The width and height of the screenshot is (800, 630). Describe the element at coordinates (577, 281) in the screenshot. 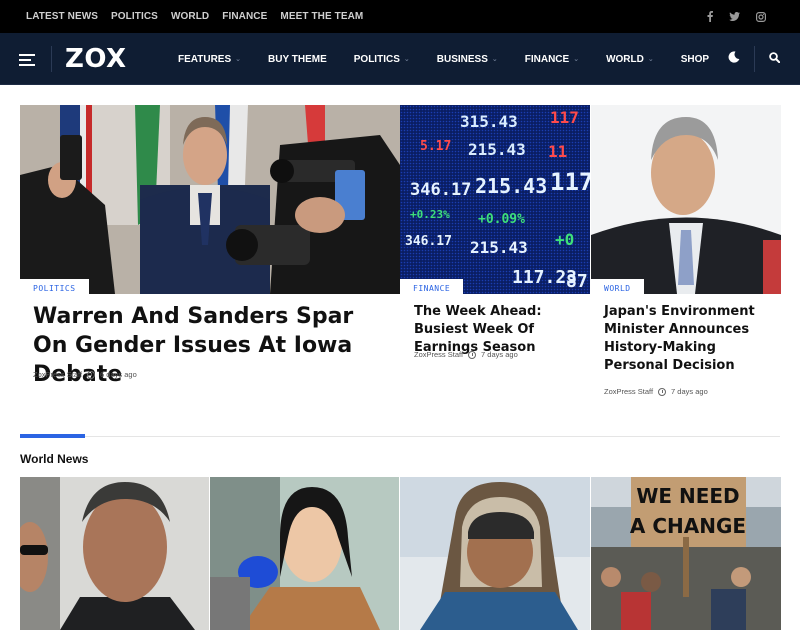

I see `ticker-value: 87` at that location.